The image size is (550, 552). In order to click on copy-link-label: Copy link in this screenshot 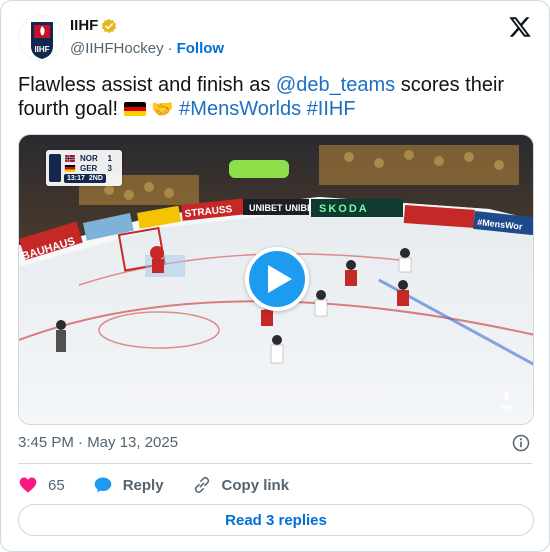, I will do `click(255, 485)`.